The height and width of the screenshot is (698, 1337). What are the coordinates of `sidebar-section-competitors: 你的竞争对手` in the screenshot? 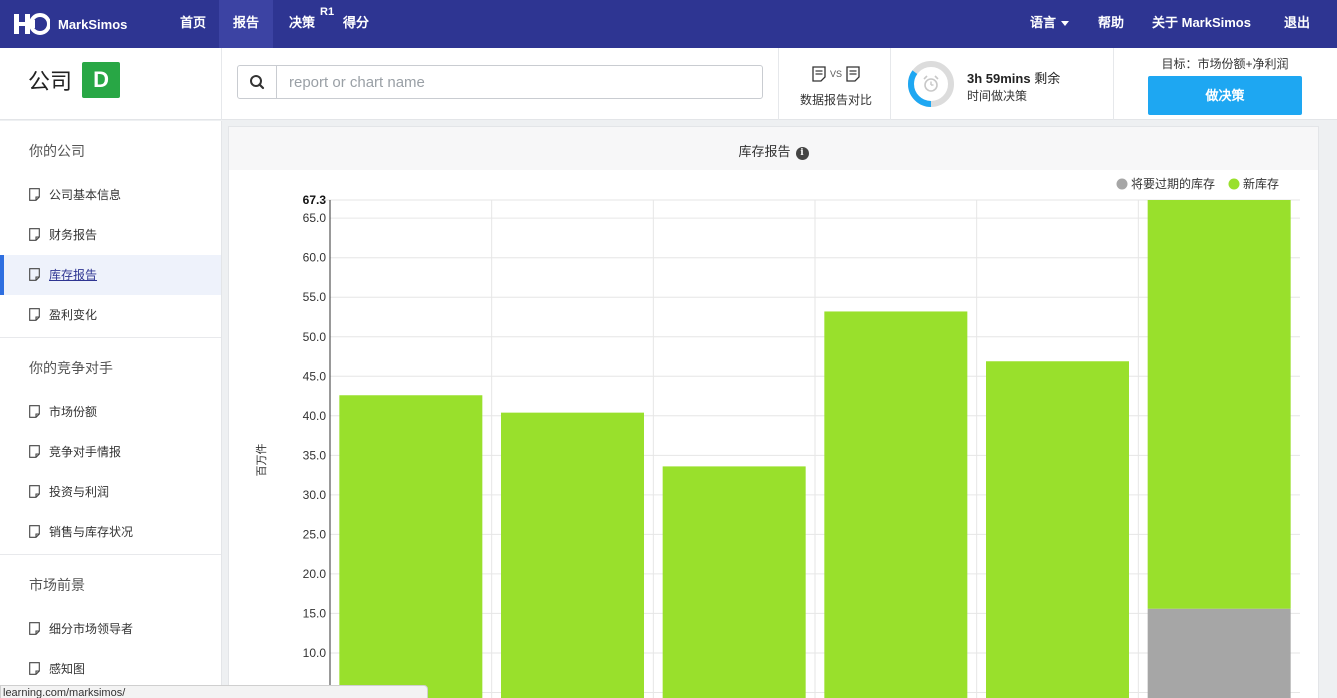 It's located at (71, 368).